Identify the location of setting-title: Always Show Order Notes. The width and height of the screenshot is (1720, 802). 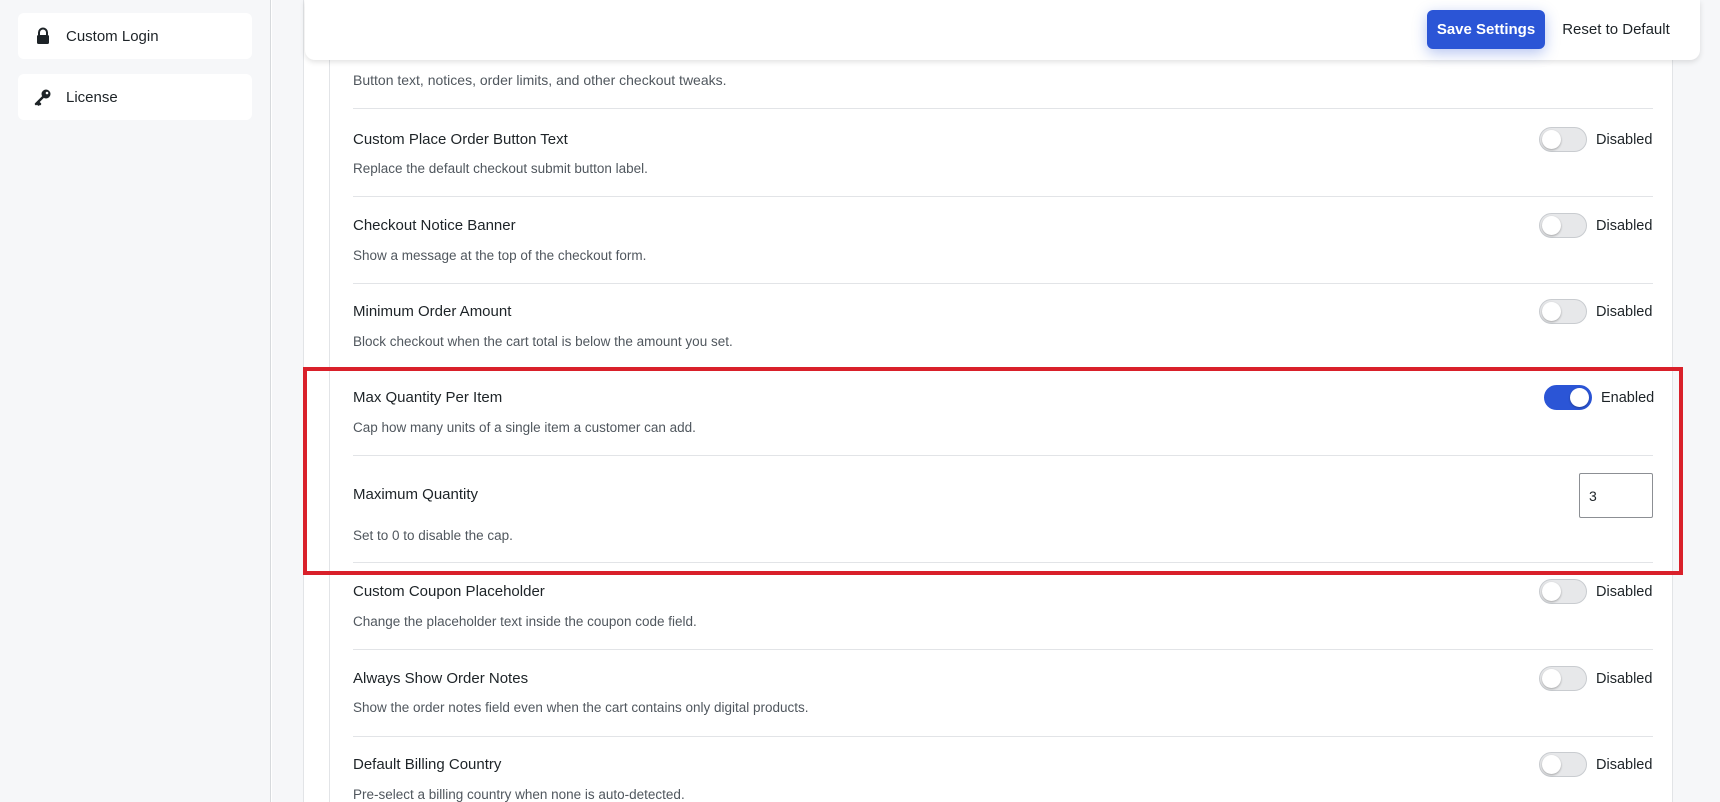
(441, 678).